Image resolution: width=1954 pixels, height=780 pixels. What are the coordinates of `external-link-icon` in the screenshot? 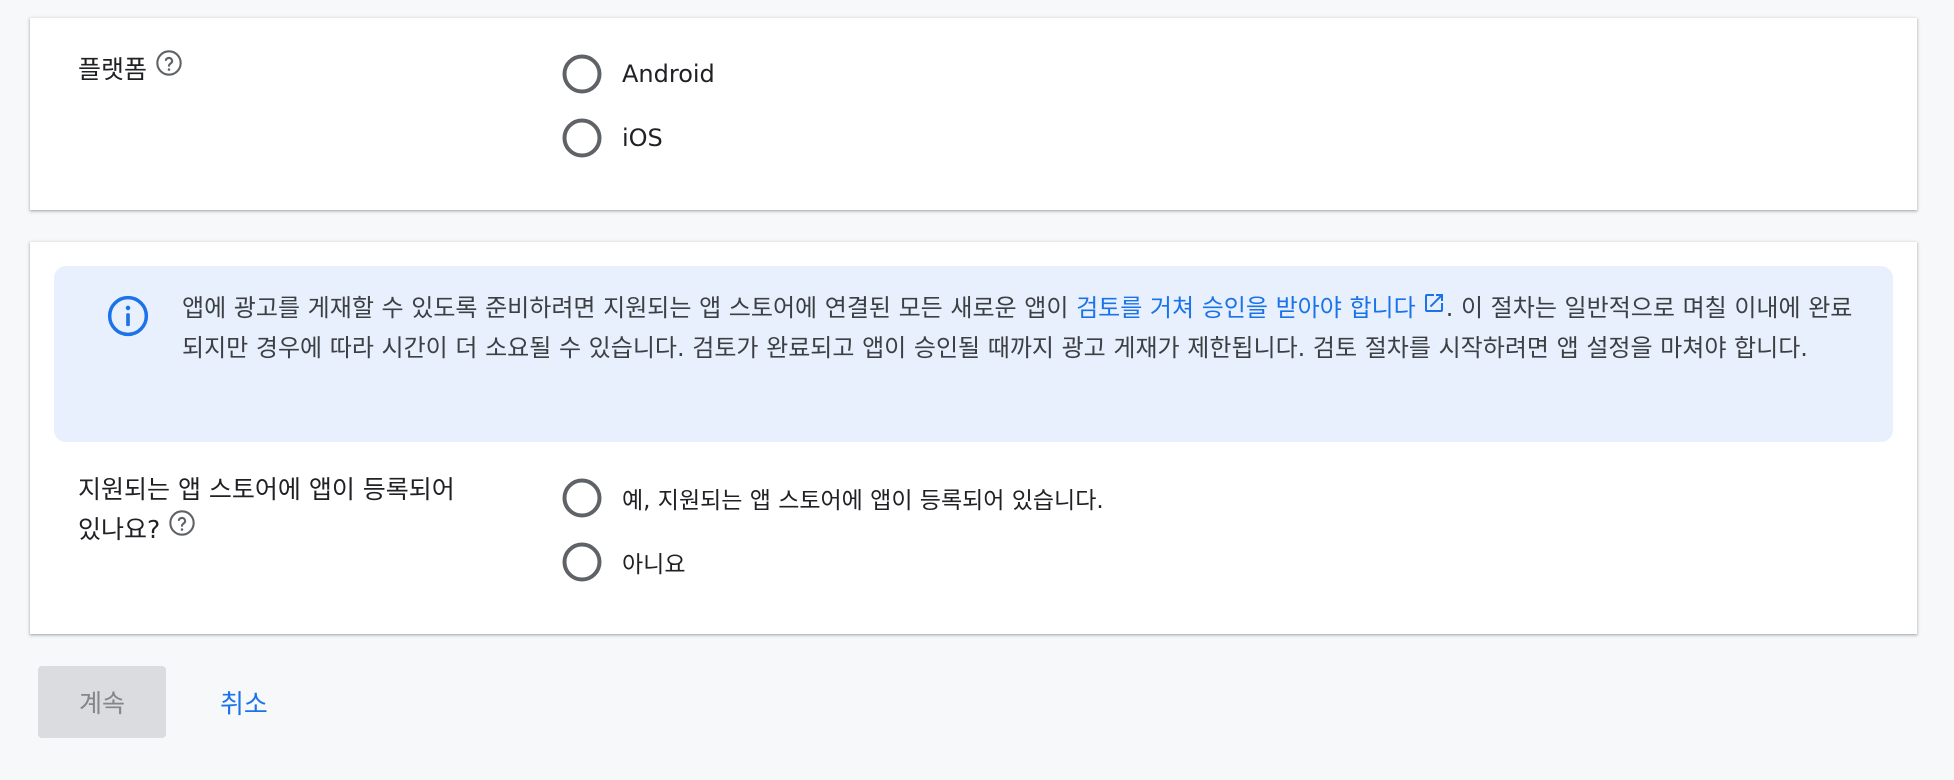 It's located at (1434, 307).